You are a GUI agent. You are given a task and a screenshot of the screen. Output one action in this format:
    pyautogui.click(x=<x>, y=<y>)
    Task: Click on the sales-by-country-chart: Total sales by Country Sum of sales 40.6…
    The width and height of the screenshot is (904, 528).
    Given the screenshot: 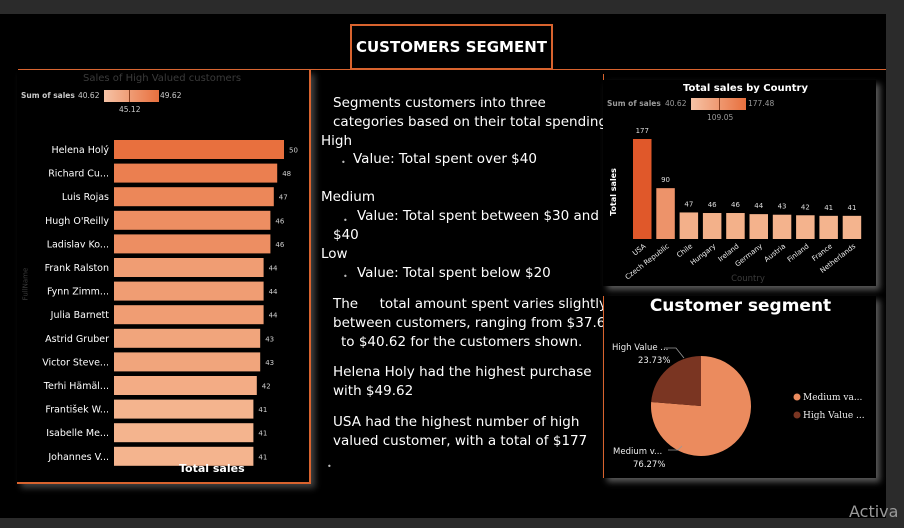 What is the action you would take?
    pyautogui.click(x=739, y=183)
    